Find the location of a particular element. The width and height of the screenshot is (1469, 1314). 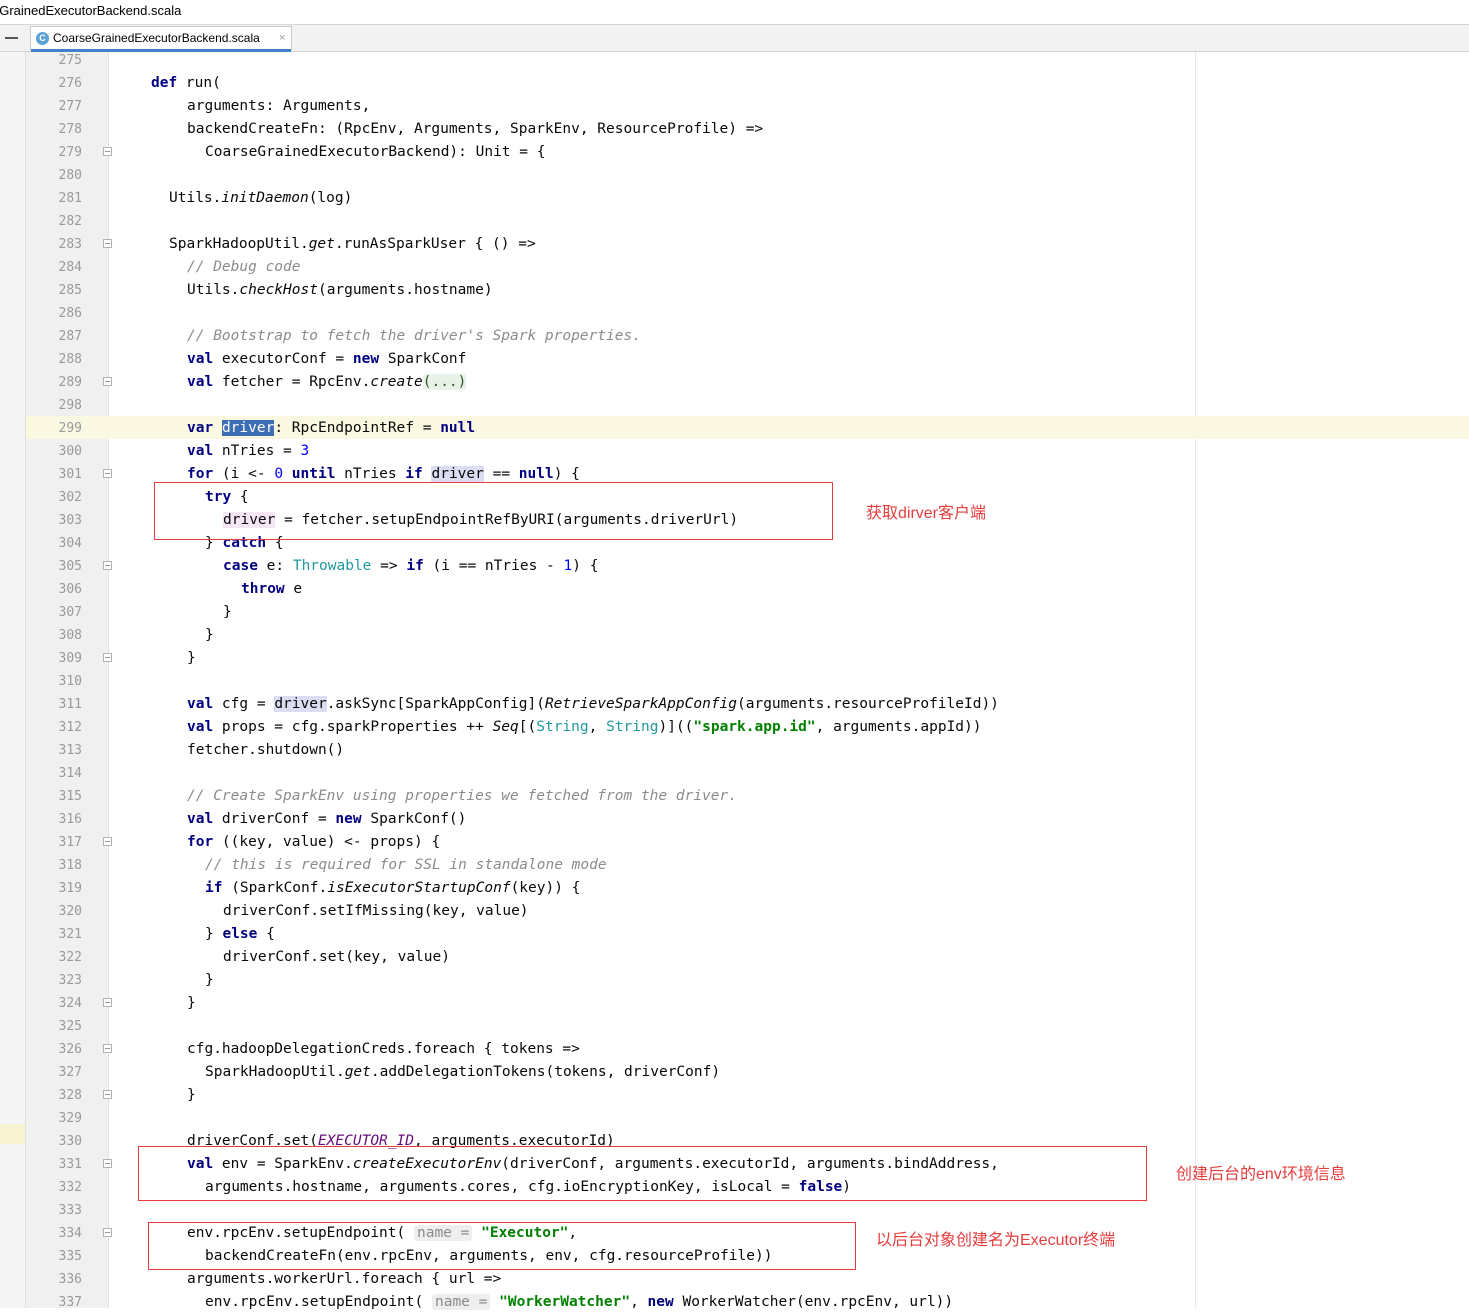

code-line: 288 val executorConf = new SparkConf is located at coordinates (747, 359).